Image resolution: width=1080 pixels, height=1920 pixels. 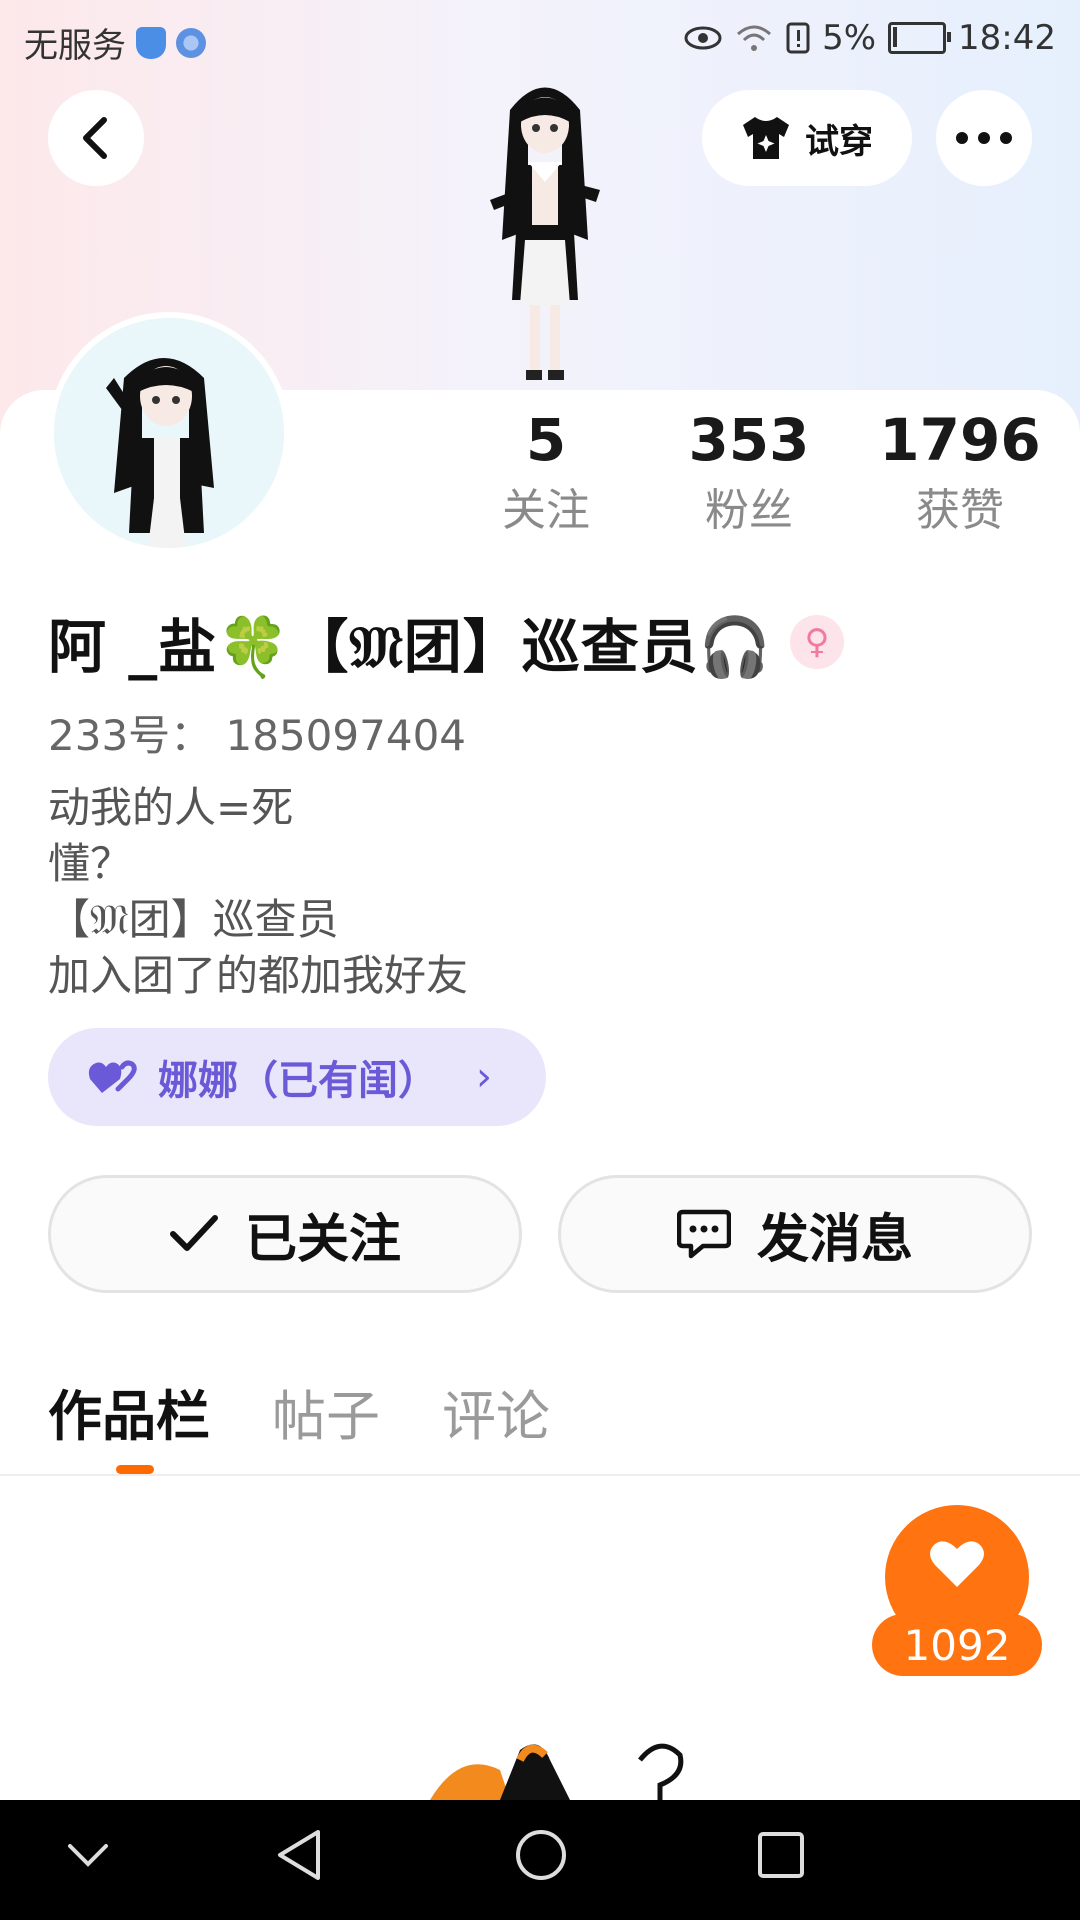 I want to click on battery-percent: 5%, so click(x=849, y=38).